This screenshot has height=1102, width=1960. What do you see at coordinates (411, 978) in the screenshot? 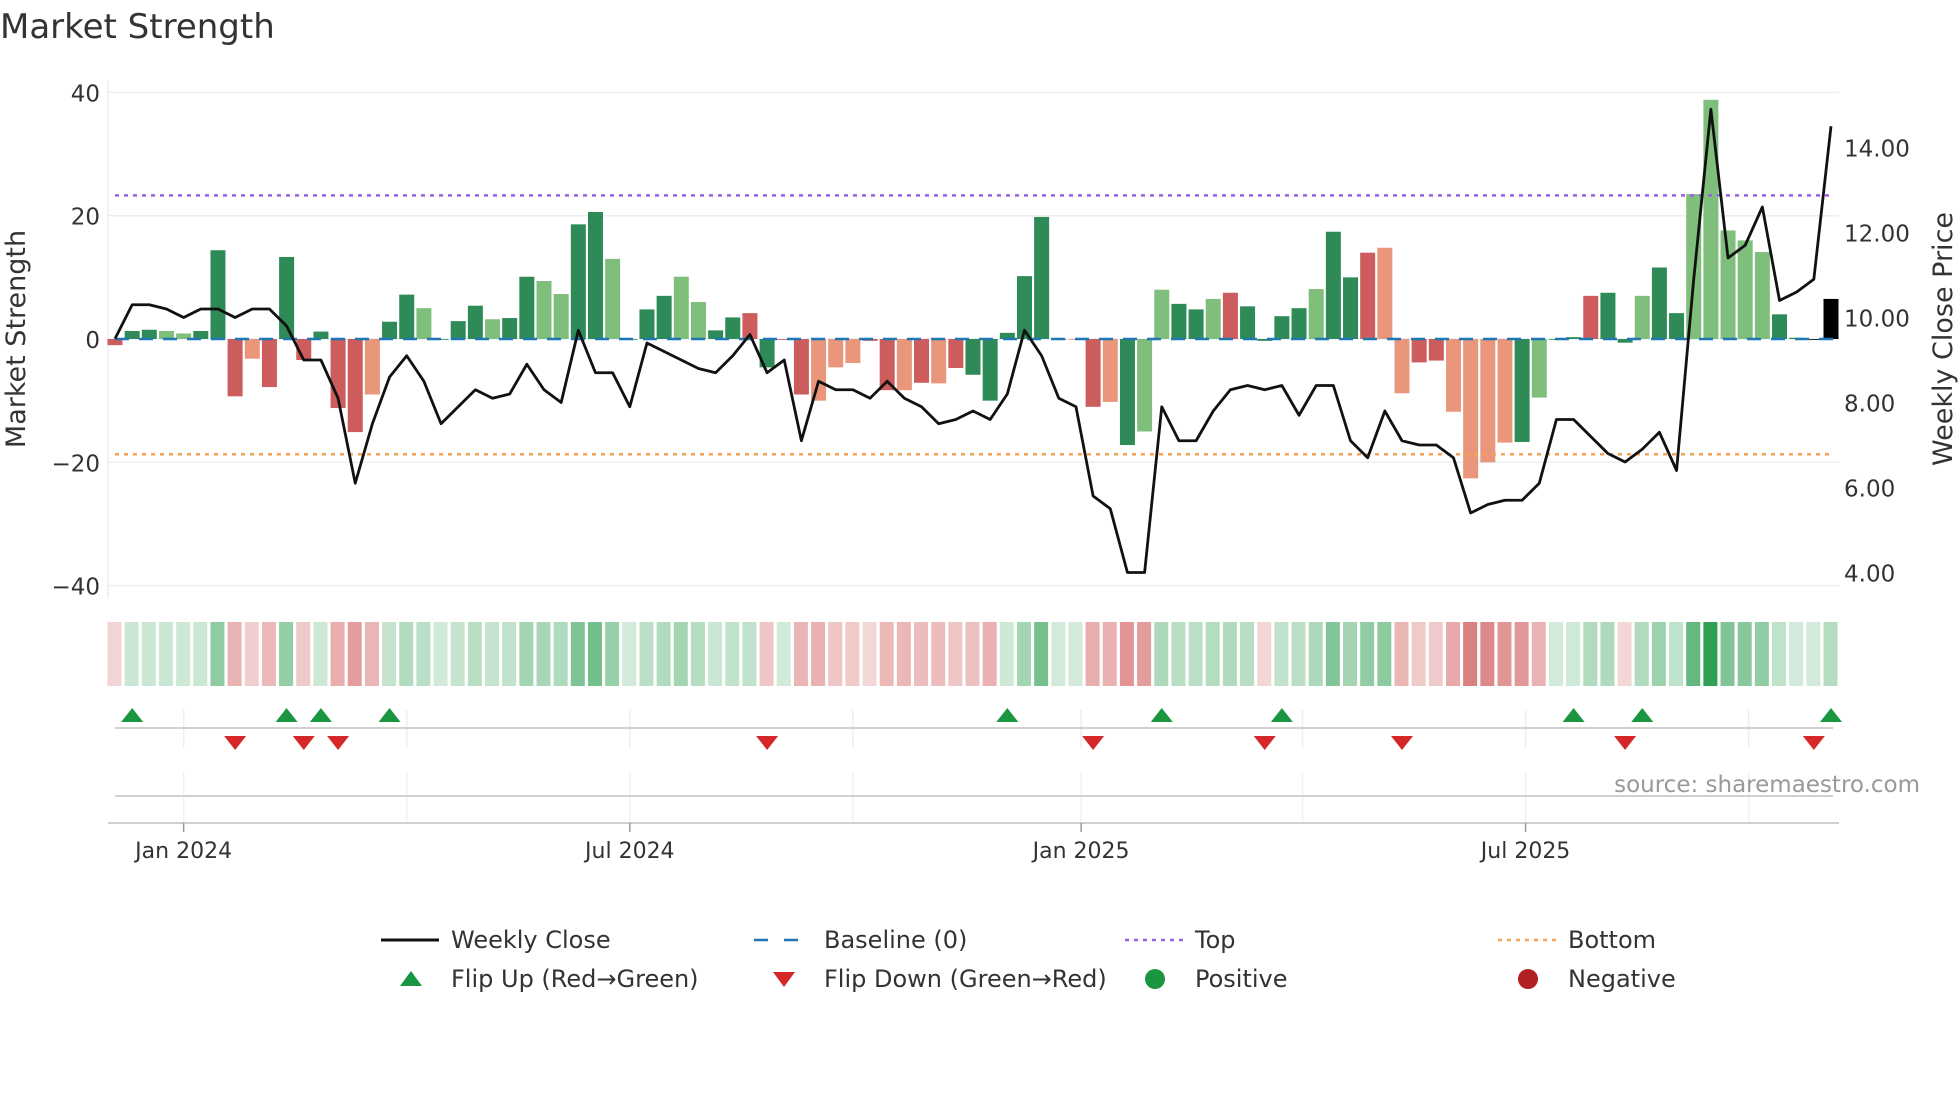
I see `legend-triangle-up-icon` at bounding box center [411, 978].